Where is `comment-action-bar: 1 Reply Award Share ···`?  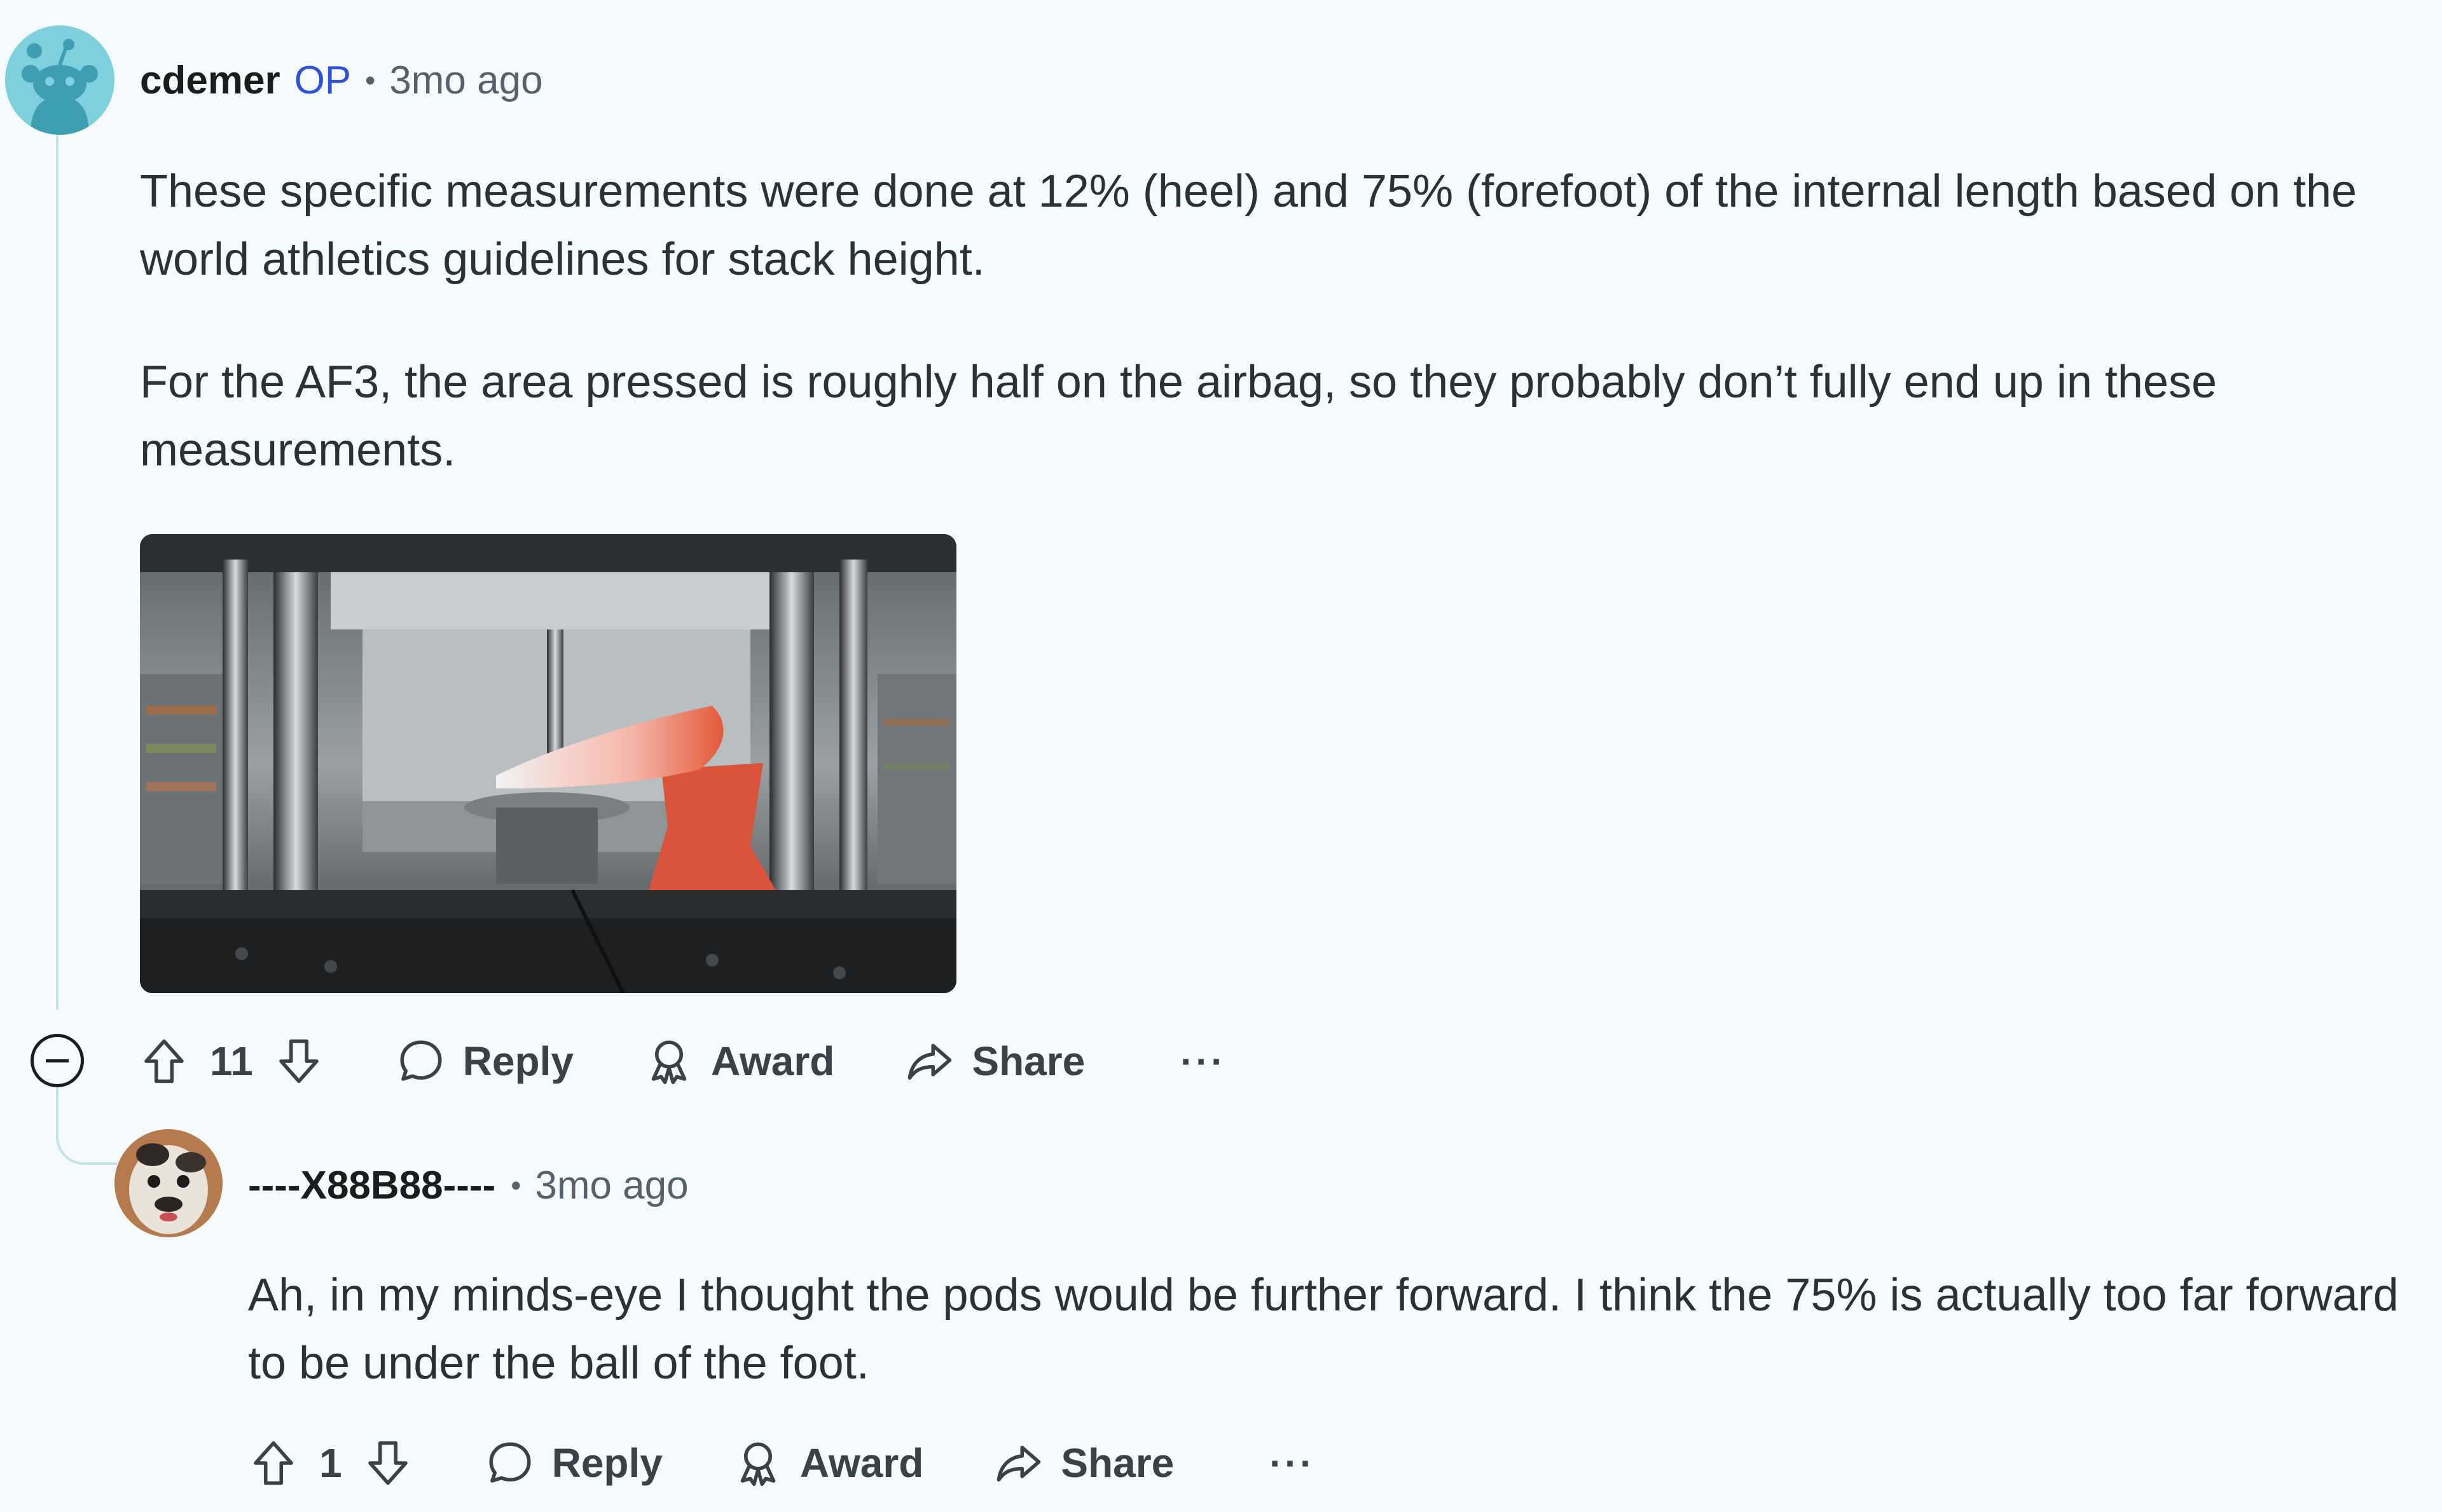
comment-action-bar: 1 Reply Award Share ··· is located at coordinates (781, 1463).